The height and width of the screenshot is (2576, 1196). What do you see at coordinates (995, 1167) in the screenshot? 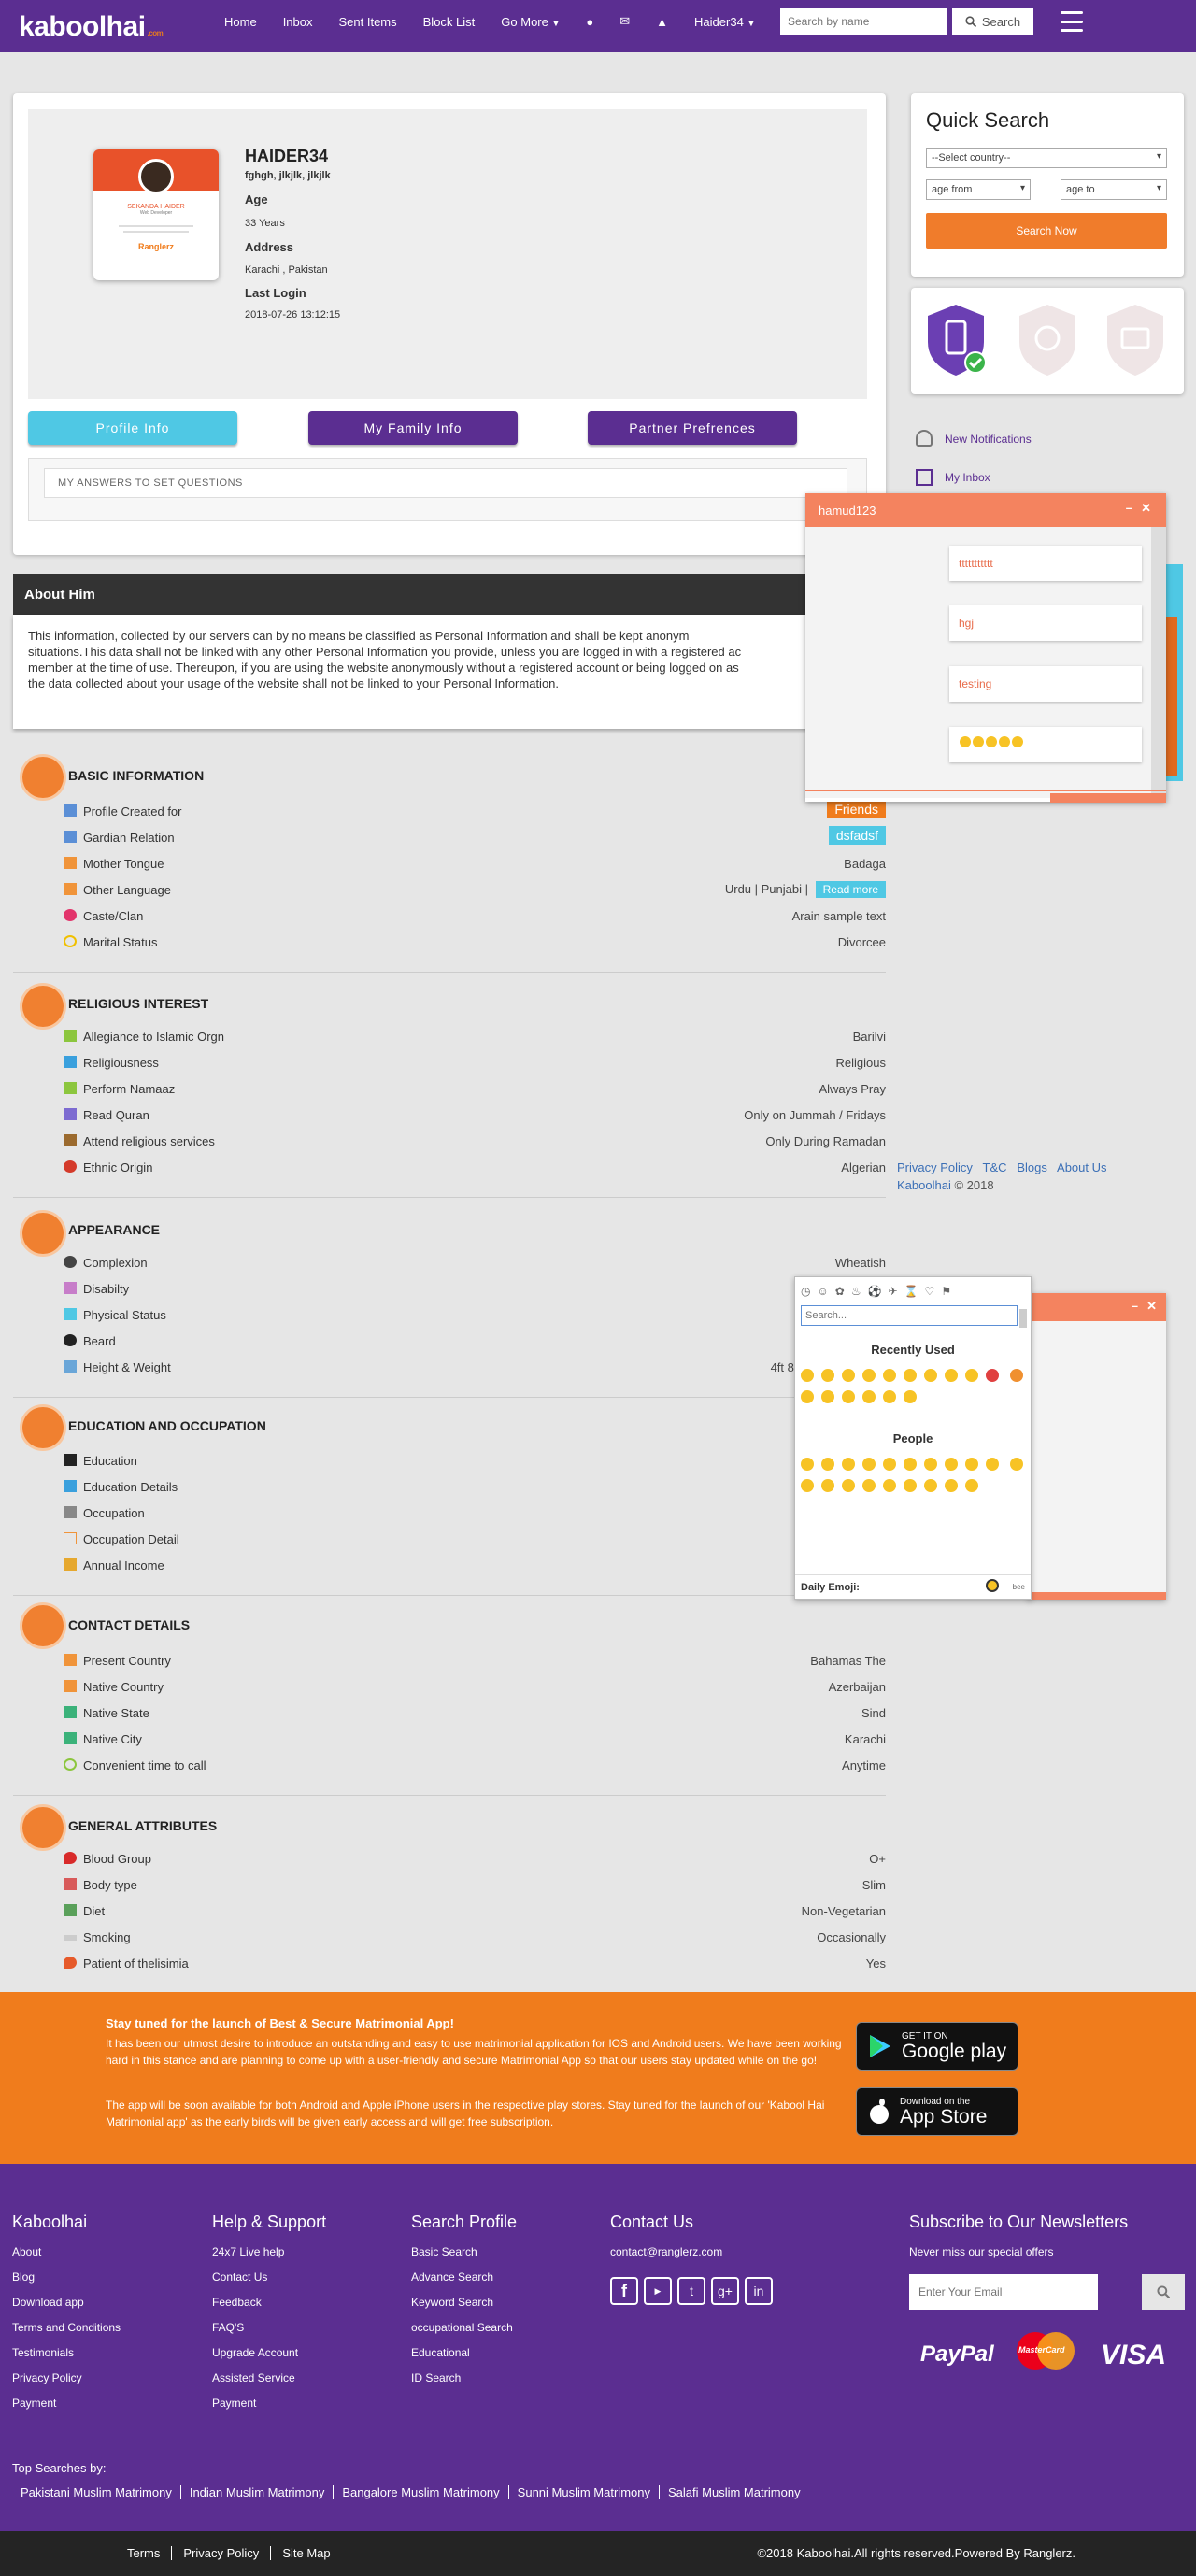
I see `tc-link: T&C` at bounding box center [995, 1167].